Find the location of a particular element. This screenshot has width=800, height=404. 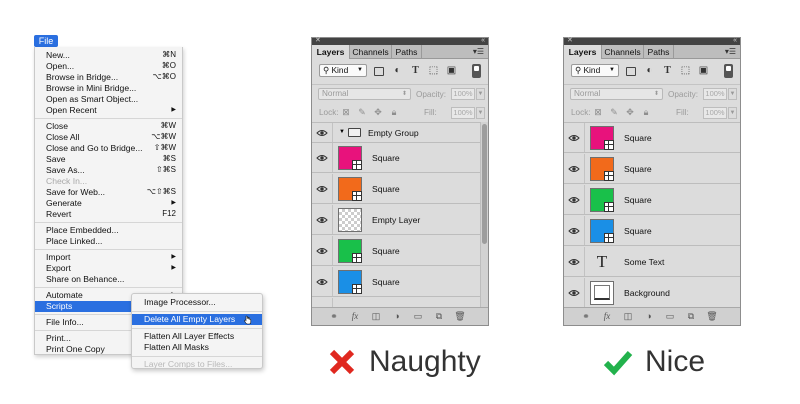

menu-item-open-recent: Open Recent ▶ is located at coordinates (108, 110).